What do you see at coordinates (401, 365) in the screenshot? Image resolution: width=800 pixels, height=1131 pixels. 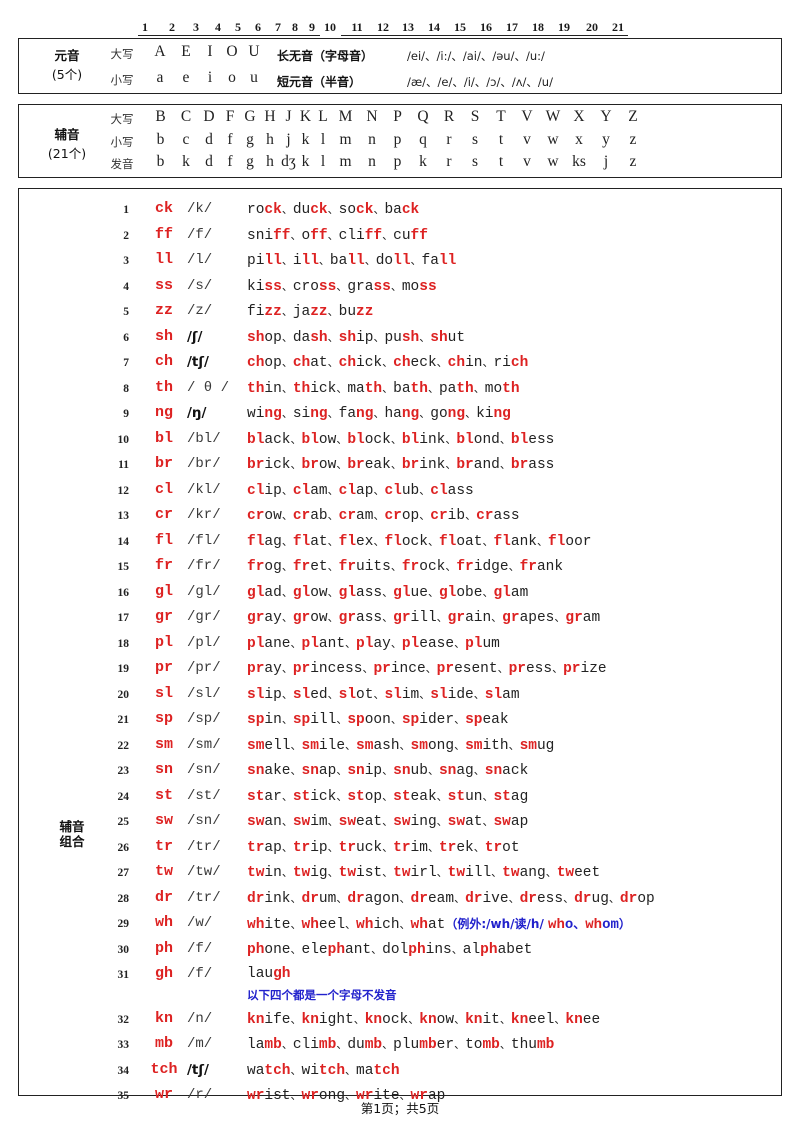 I see `combo-row: 7 ch/tʃ/chop、chat、chick、check、chin、rich` at bounding box center [401, 365].